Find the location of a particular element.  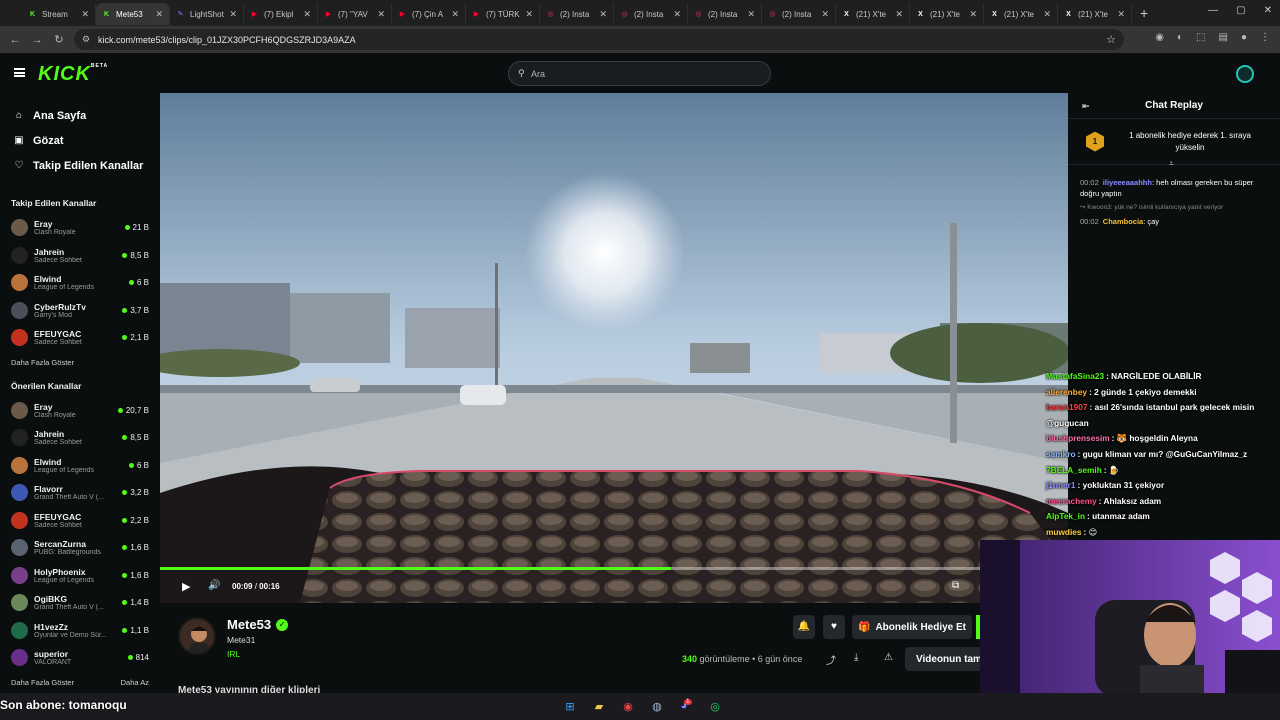

viewer-count: 6 B is located at coordinates (138, 465).